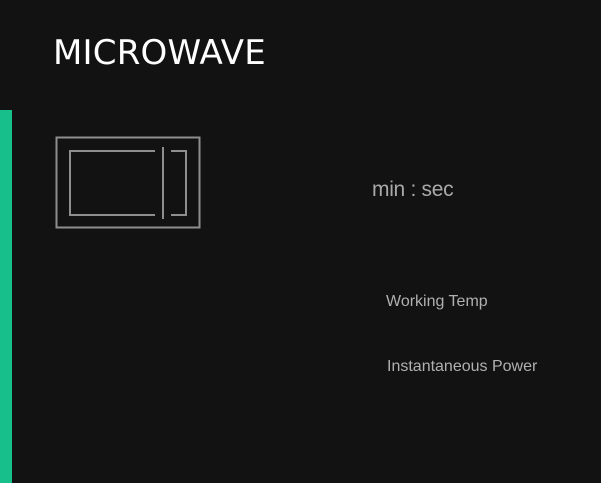  What do you see at coordinates (159, 53) in the screenshot?
I see `page-title: MICROWAVE` at bounding box center [159, 53].